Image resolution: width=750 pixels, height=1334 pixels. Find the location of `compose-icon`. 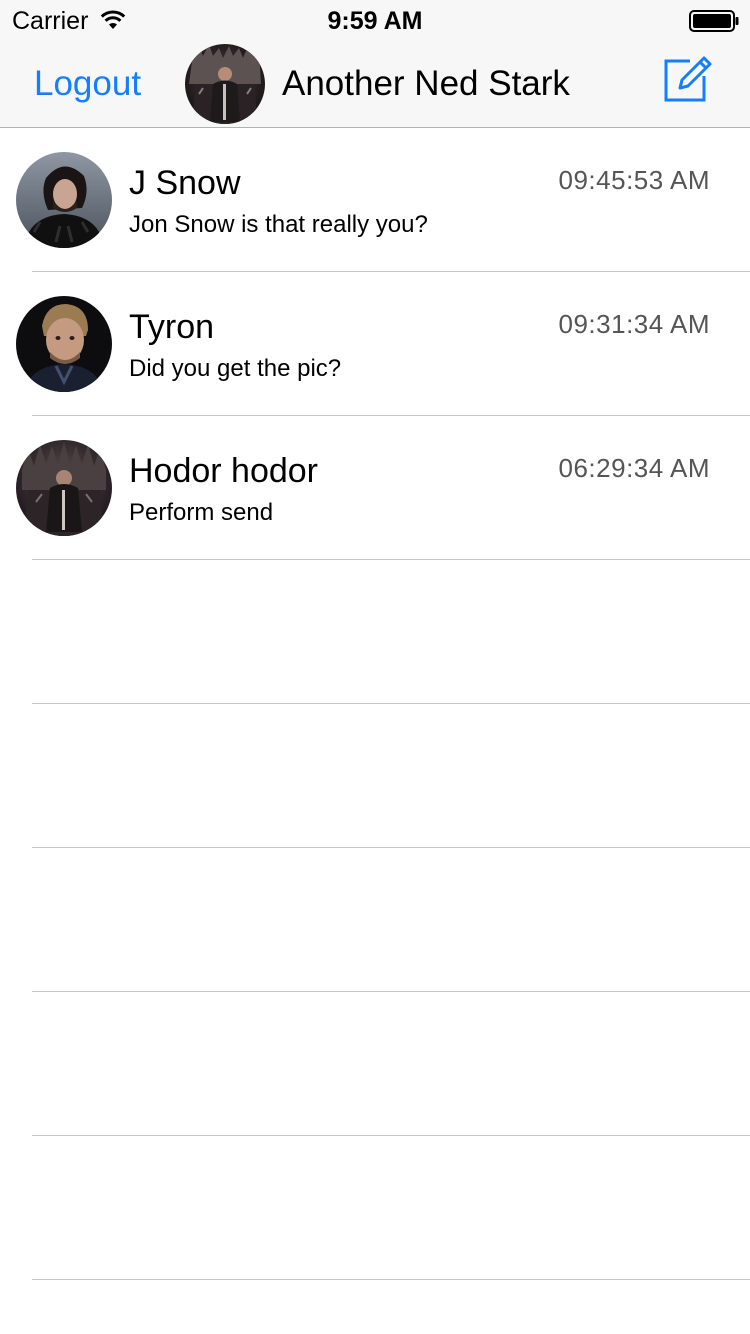

compose-icon is located at coordinates (687, 78).